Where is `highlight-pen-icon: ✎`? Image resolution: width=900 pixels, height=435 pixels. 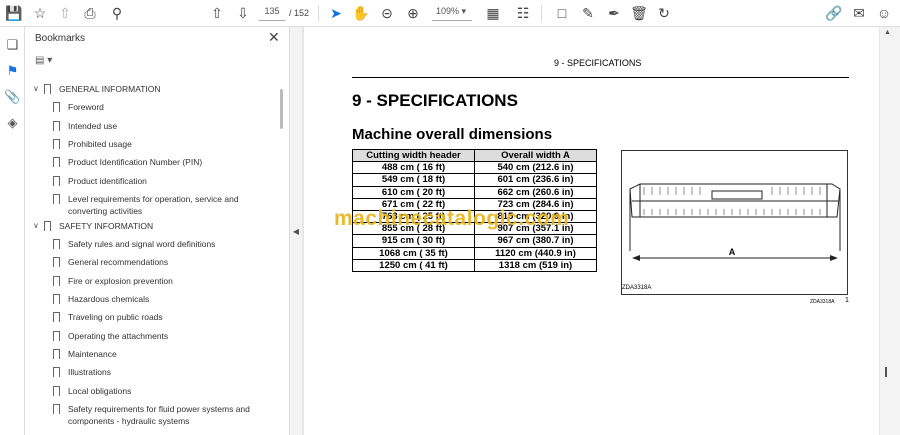
highlight-pen-icon: ✎ is located at coordinates (588, 13).